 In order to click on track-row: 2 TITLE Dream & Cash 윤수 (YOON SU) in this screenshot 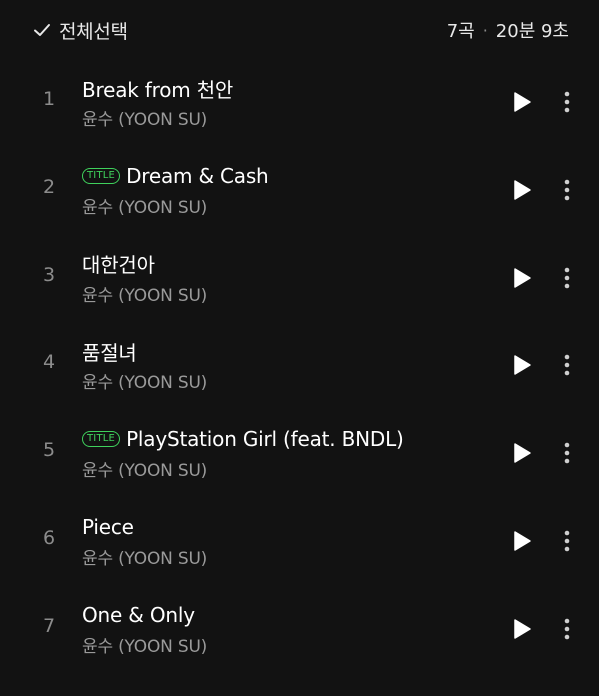, I will do `click(299, 190)`.